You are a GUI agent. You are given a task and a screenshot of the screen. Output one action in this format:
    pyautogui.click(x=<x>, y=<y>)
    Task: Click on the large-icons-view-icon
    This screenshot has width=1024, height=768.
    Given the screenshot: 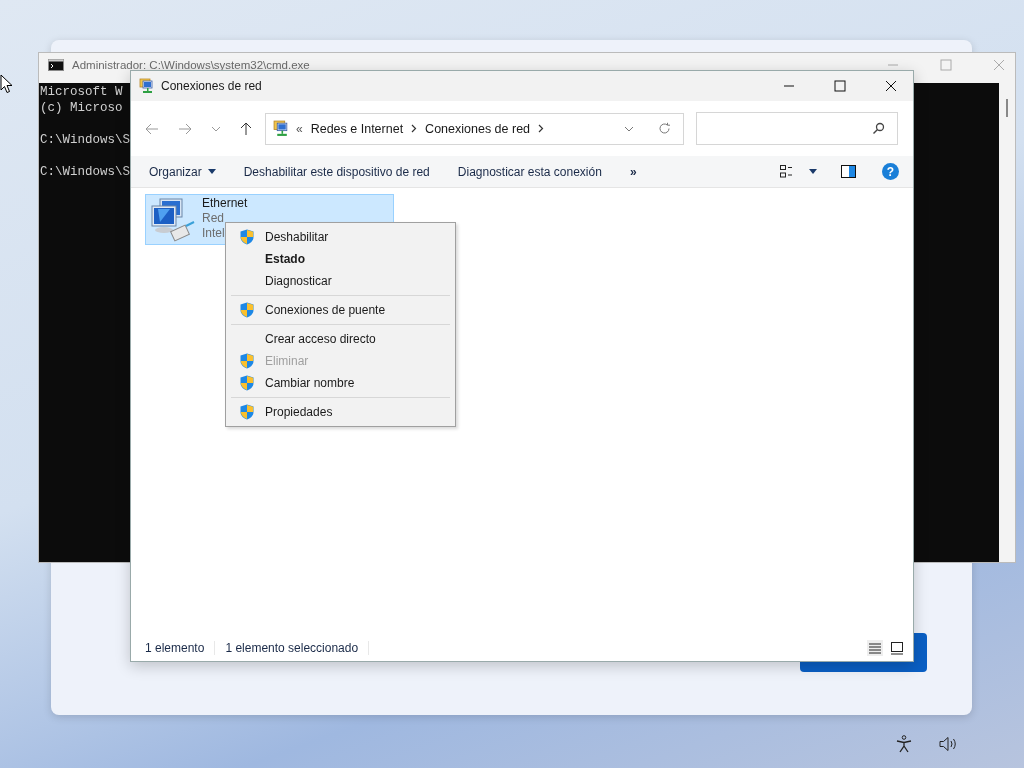 What is the action you would take?
    pyautogui.click(x=897, y=648)
    